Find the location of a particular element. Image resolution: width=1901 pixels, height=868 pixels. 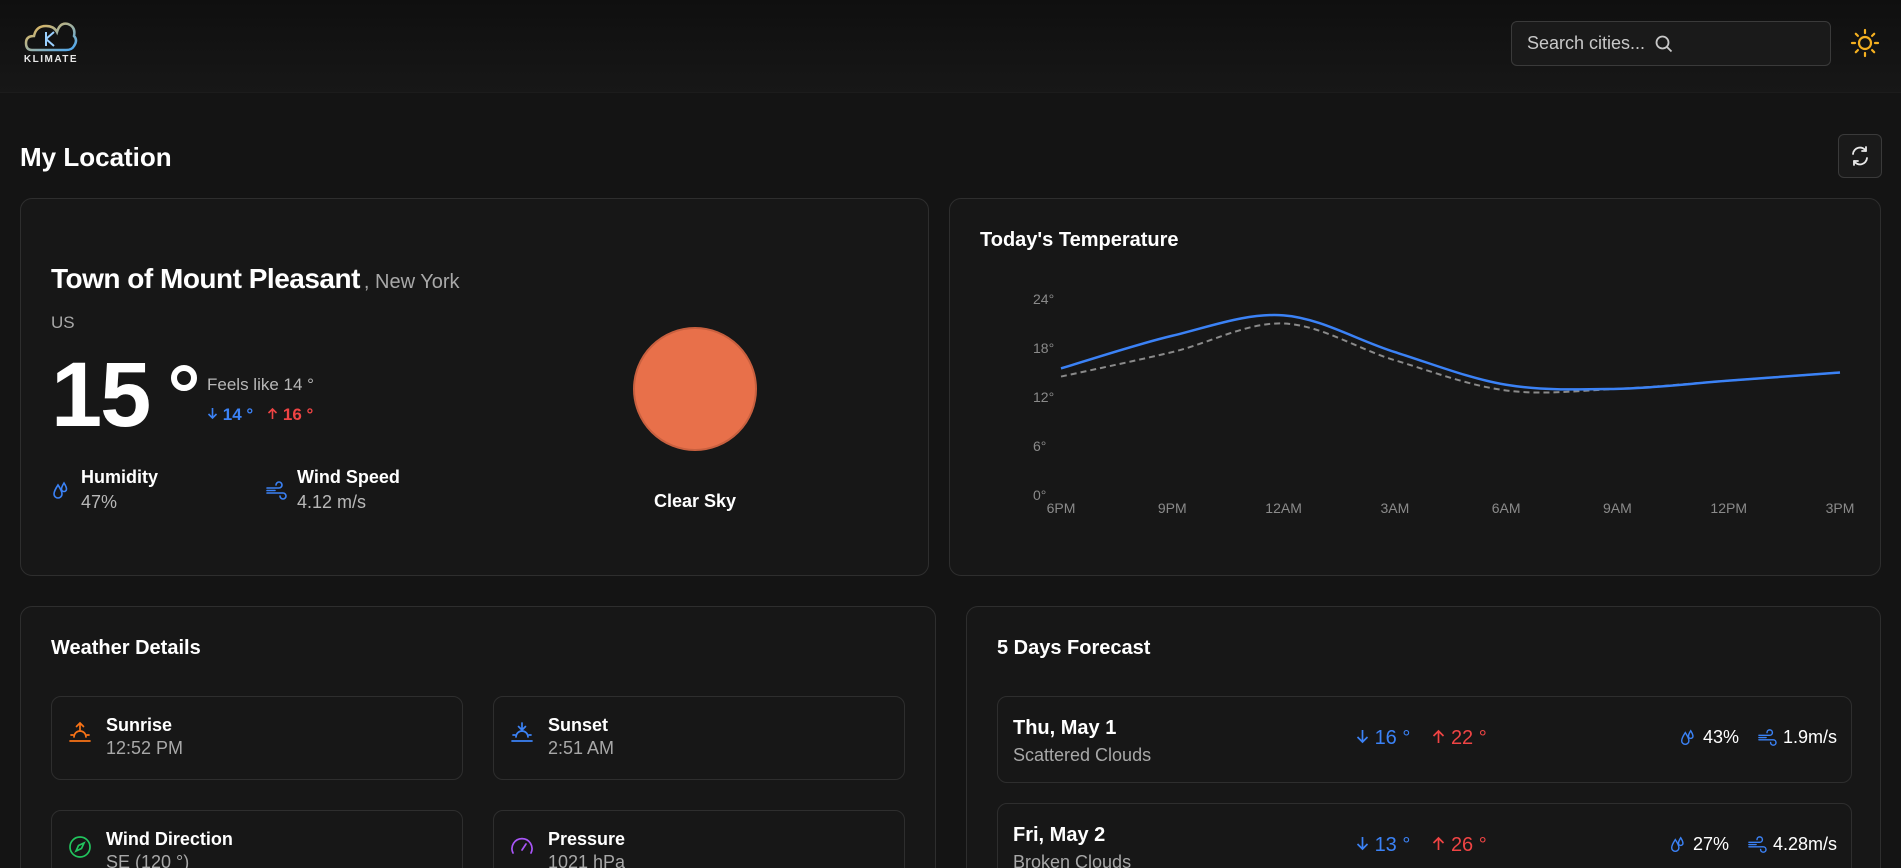

city-name: Town of Mount Pleasant is located at coordinates (205, 278).